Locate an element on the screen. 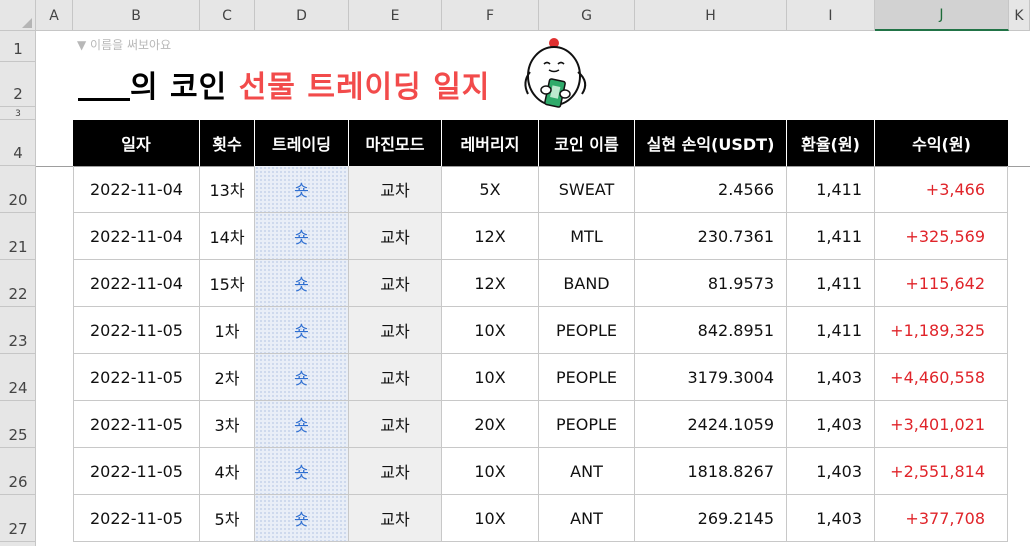  column-header: G is located at coordinates (587, 15).